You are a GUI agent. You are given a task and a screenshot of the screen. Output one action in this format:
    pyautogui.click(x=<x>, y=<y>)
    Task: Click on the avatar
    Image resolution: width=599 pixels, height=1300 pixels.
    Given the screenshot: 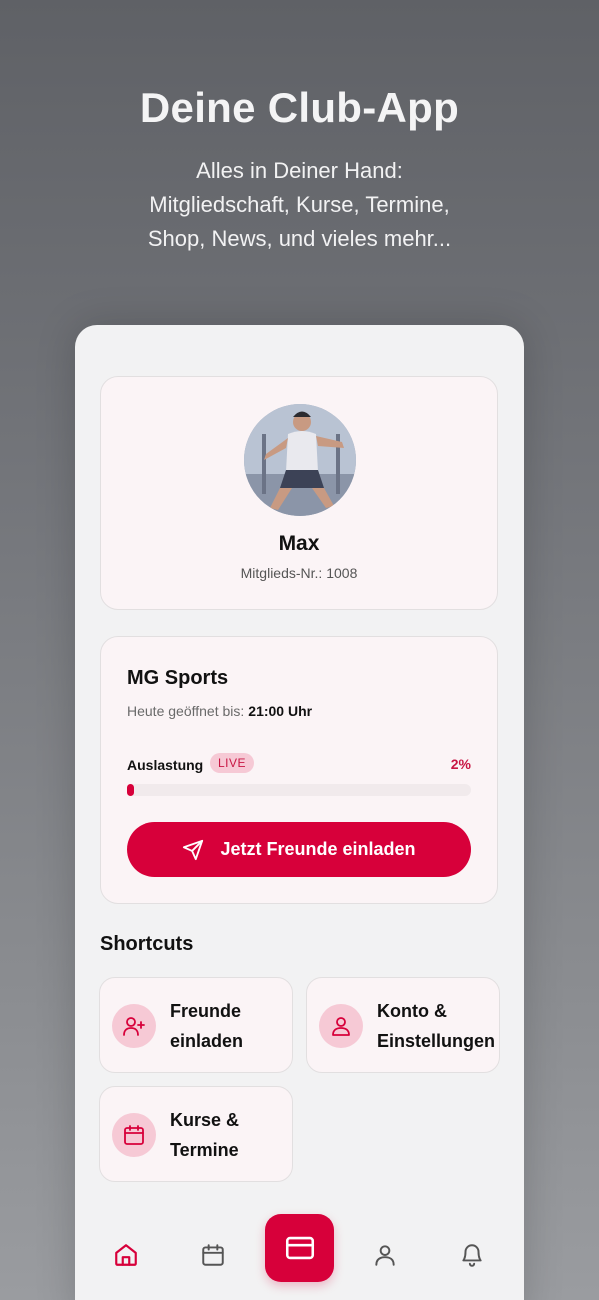 What is the action you would take?
    pyautogui.click(x=300, y=460)
    